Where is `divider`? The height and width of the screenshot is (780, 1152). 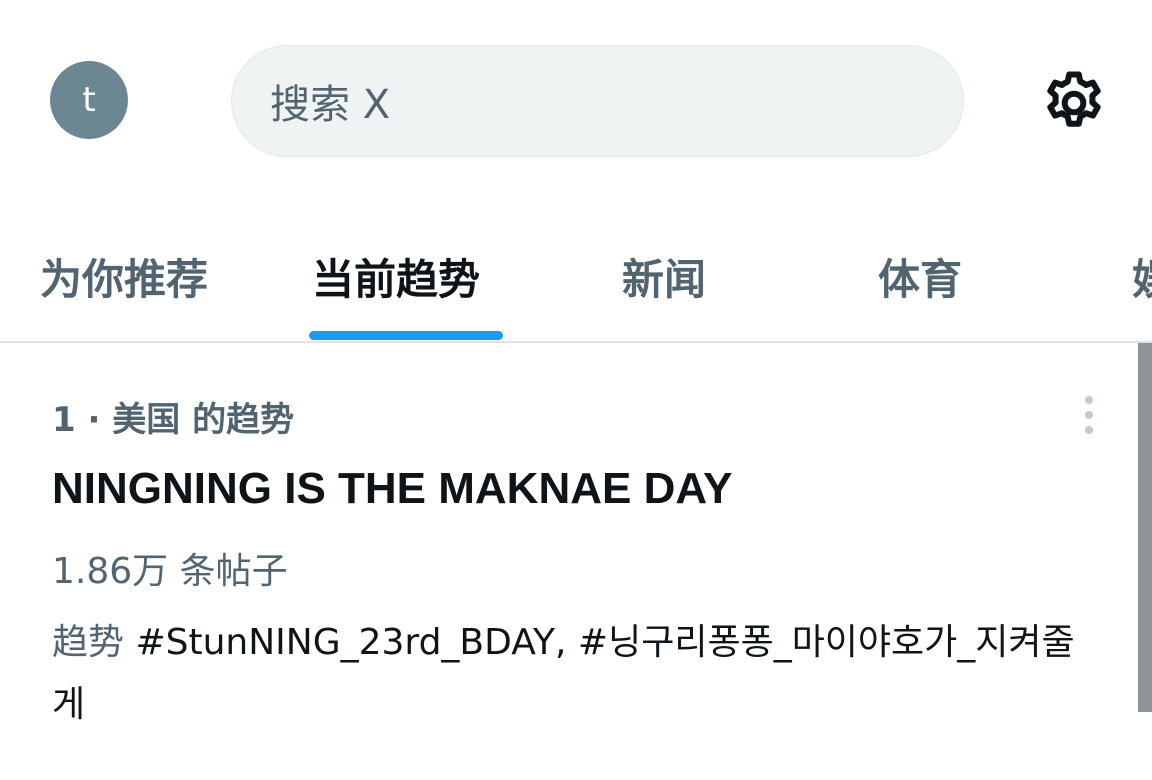
divider is located at coordinates (576, 342).